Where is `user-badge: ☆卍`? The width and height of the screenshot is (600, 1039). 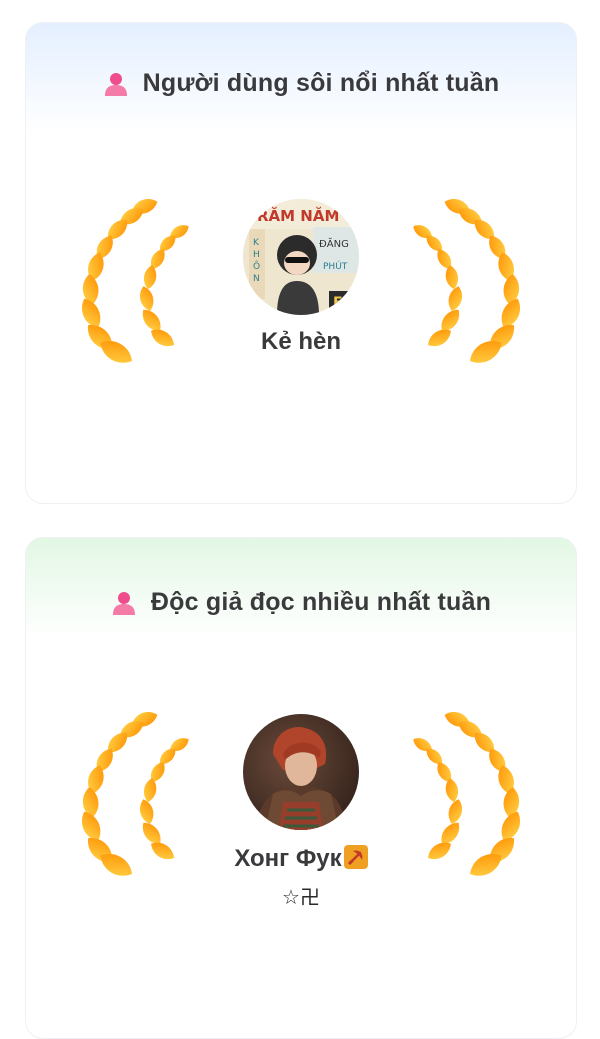
user-badge: ☆卍 is located at coordinates (301, 897).